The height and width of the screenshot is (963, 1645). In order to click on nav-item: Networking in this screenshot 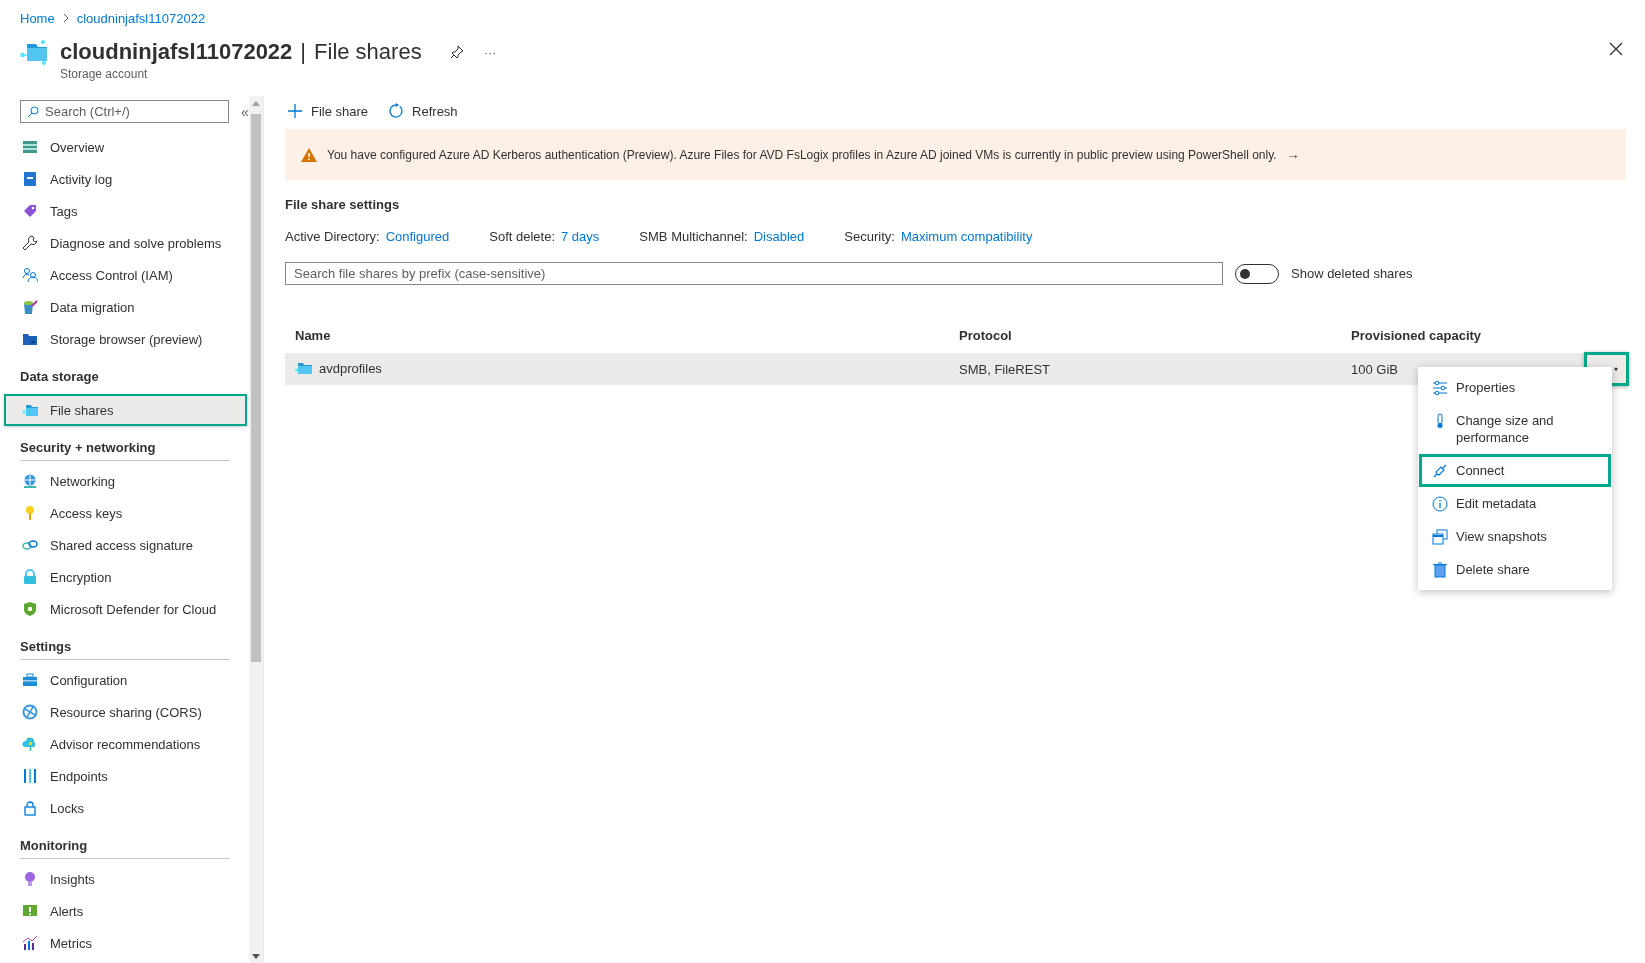, I will do `click(126, 481)`.